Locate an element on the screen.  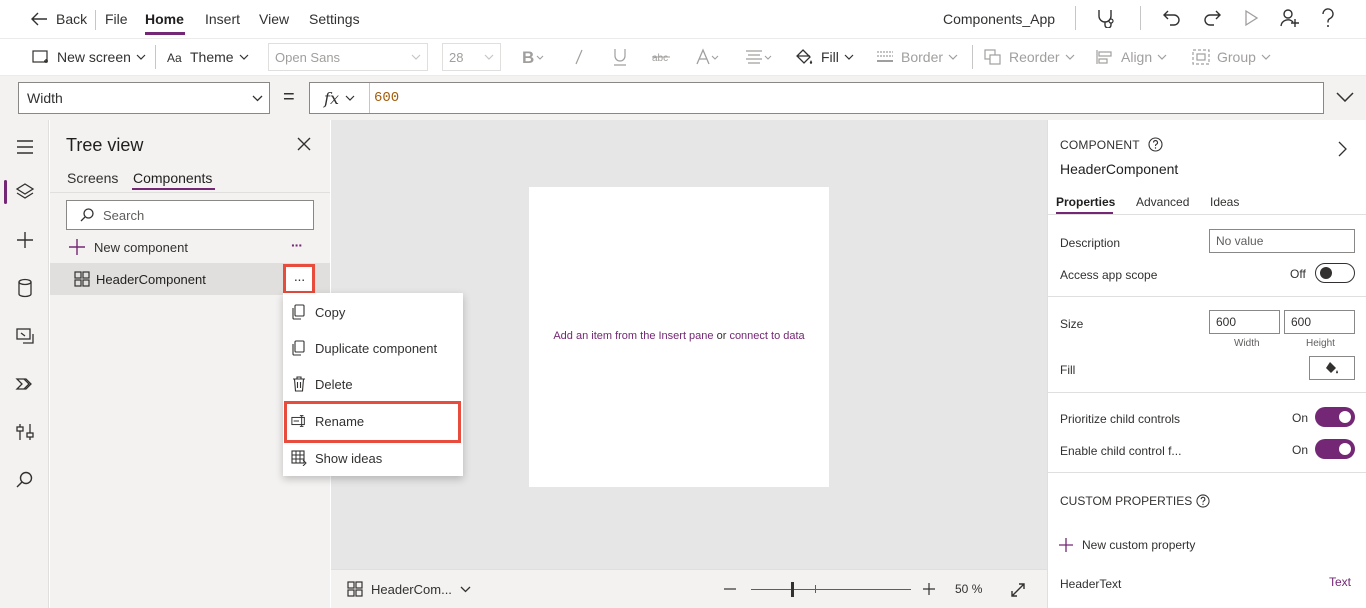
theme-button: Aa Theme is located at coordinates (208, 57).